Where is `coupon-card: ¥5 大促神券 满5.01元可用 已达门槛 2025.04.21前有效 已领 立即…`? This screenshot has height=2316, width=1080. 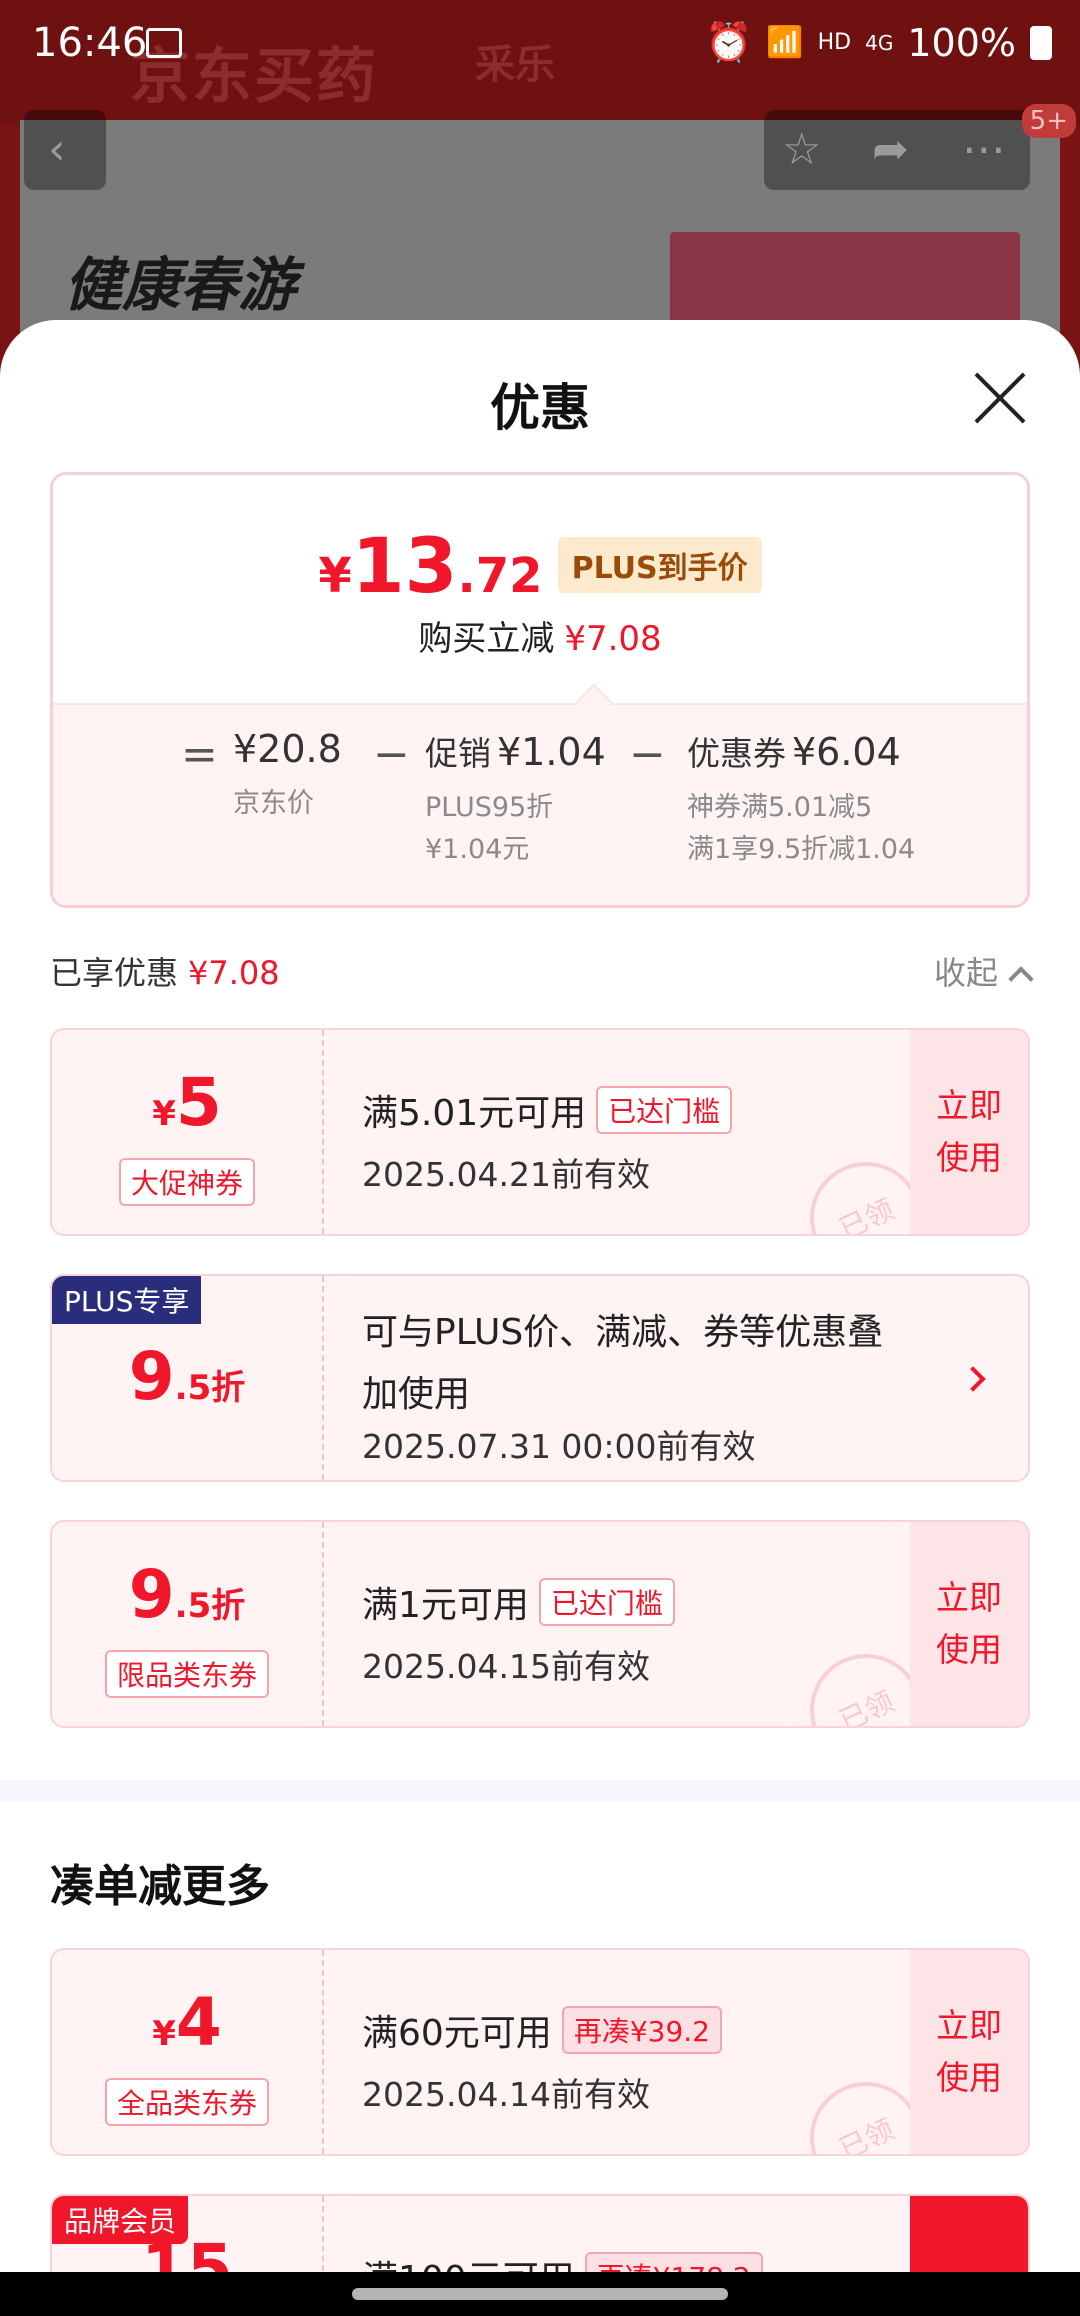
coupon-card: ¥5 大促神券 满5.01元可用 已达门槛 2025.04.21前有效 已领 立即… is located at coordinates (540, 1132).